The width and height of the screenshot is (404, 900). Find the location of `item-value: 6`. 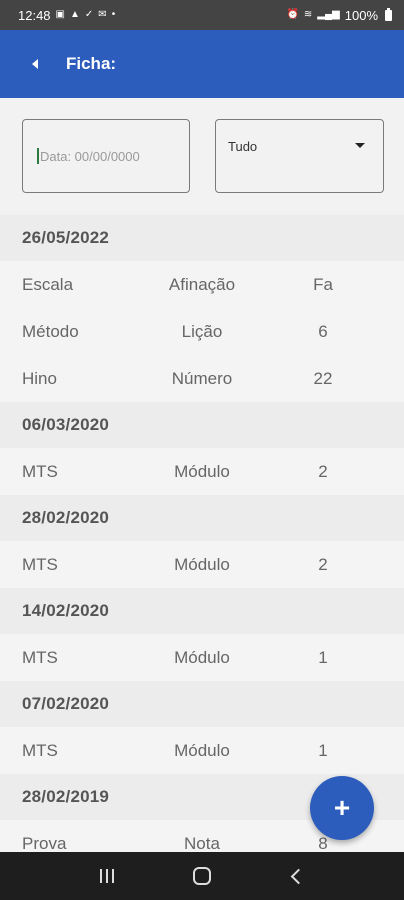

item-value: 6 is located at coordinates (323, 331).